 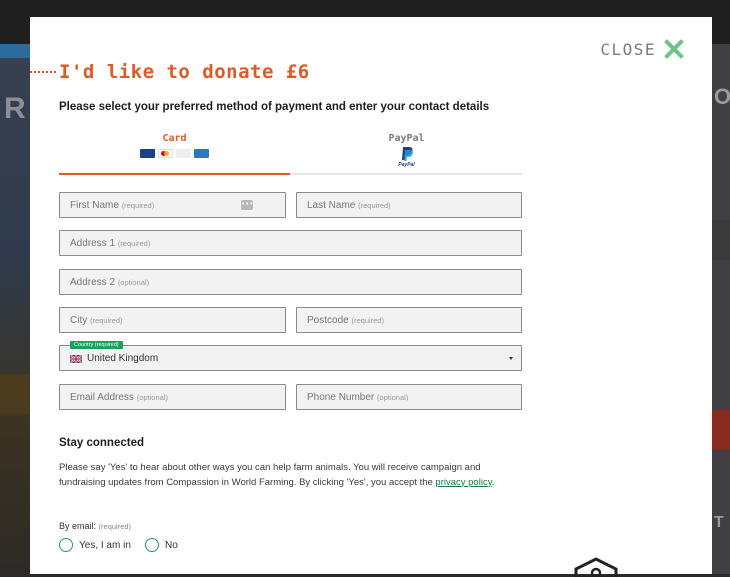 I want to click on email-opt-in-yes: Yes, I am in, so click(x=95, y=545).